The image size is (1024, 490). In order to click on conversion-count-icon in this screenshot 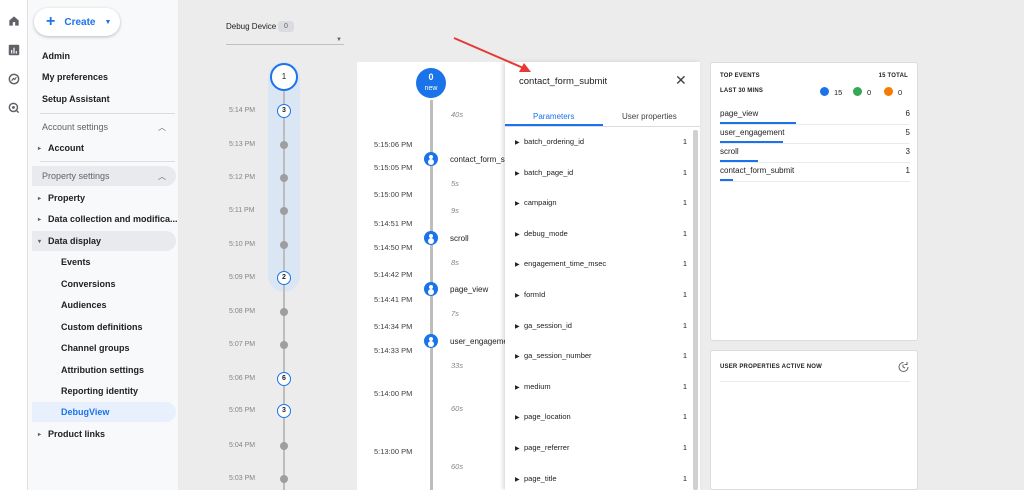, I will do `click(857, 91)`.